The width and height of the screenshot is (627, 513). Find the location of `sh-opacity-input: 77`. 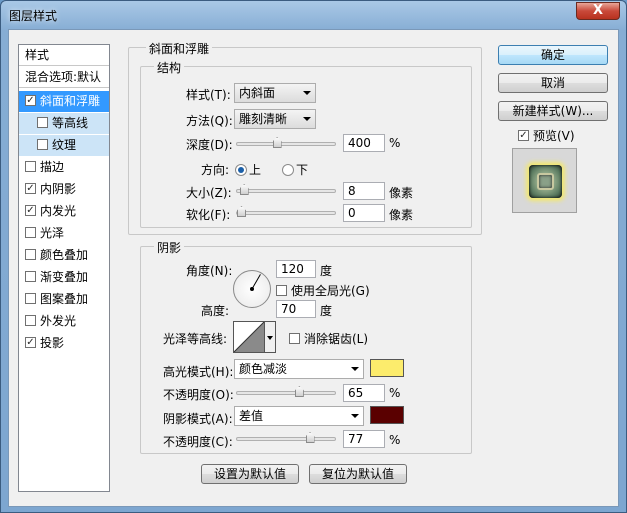

sh-opacity-input: 77 is located at coordinates (364, 439).